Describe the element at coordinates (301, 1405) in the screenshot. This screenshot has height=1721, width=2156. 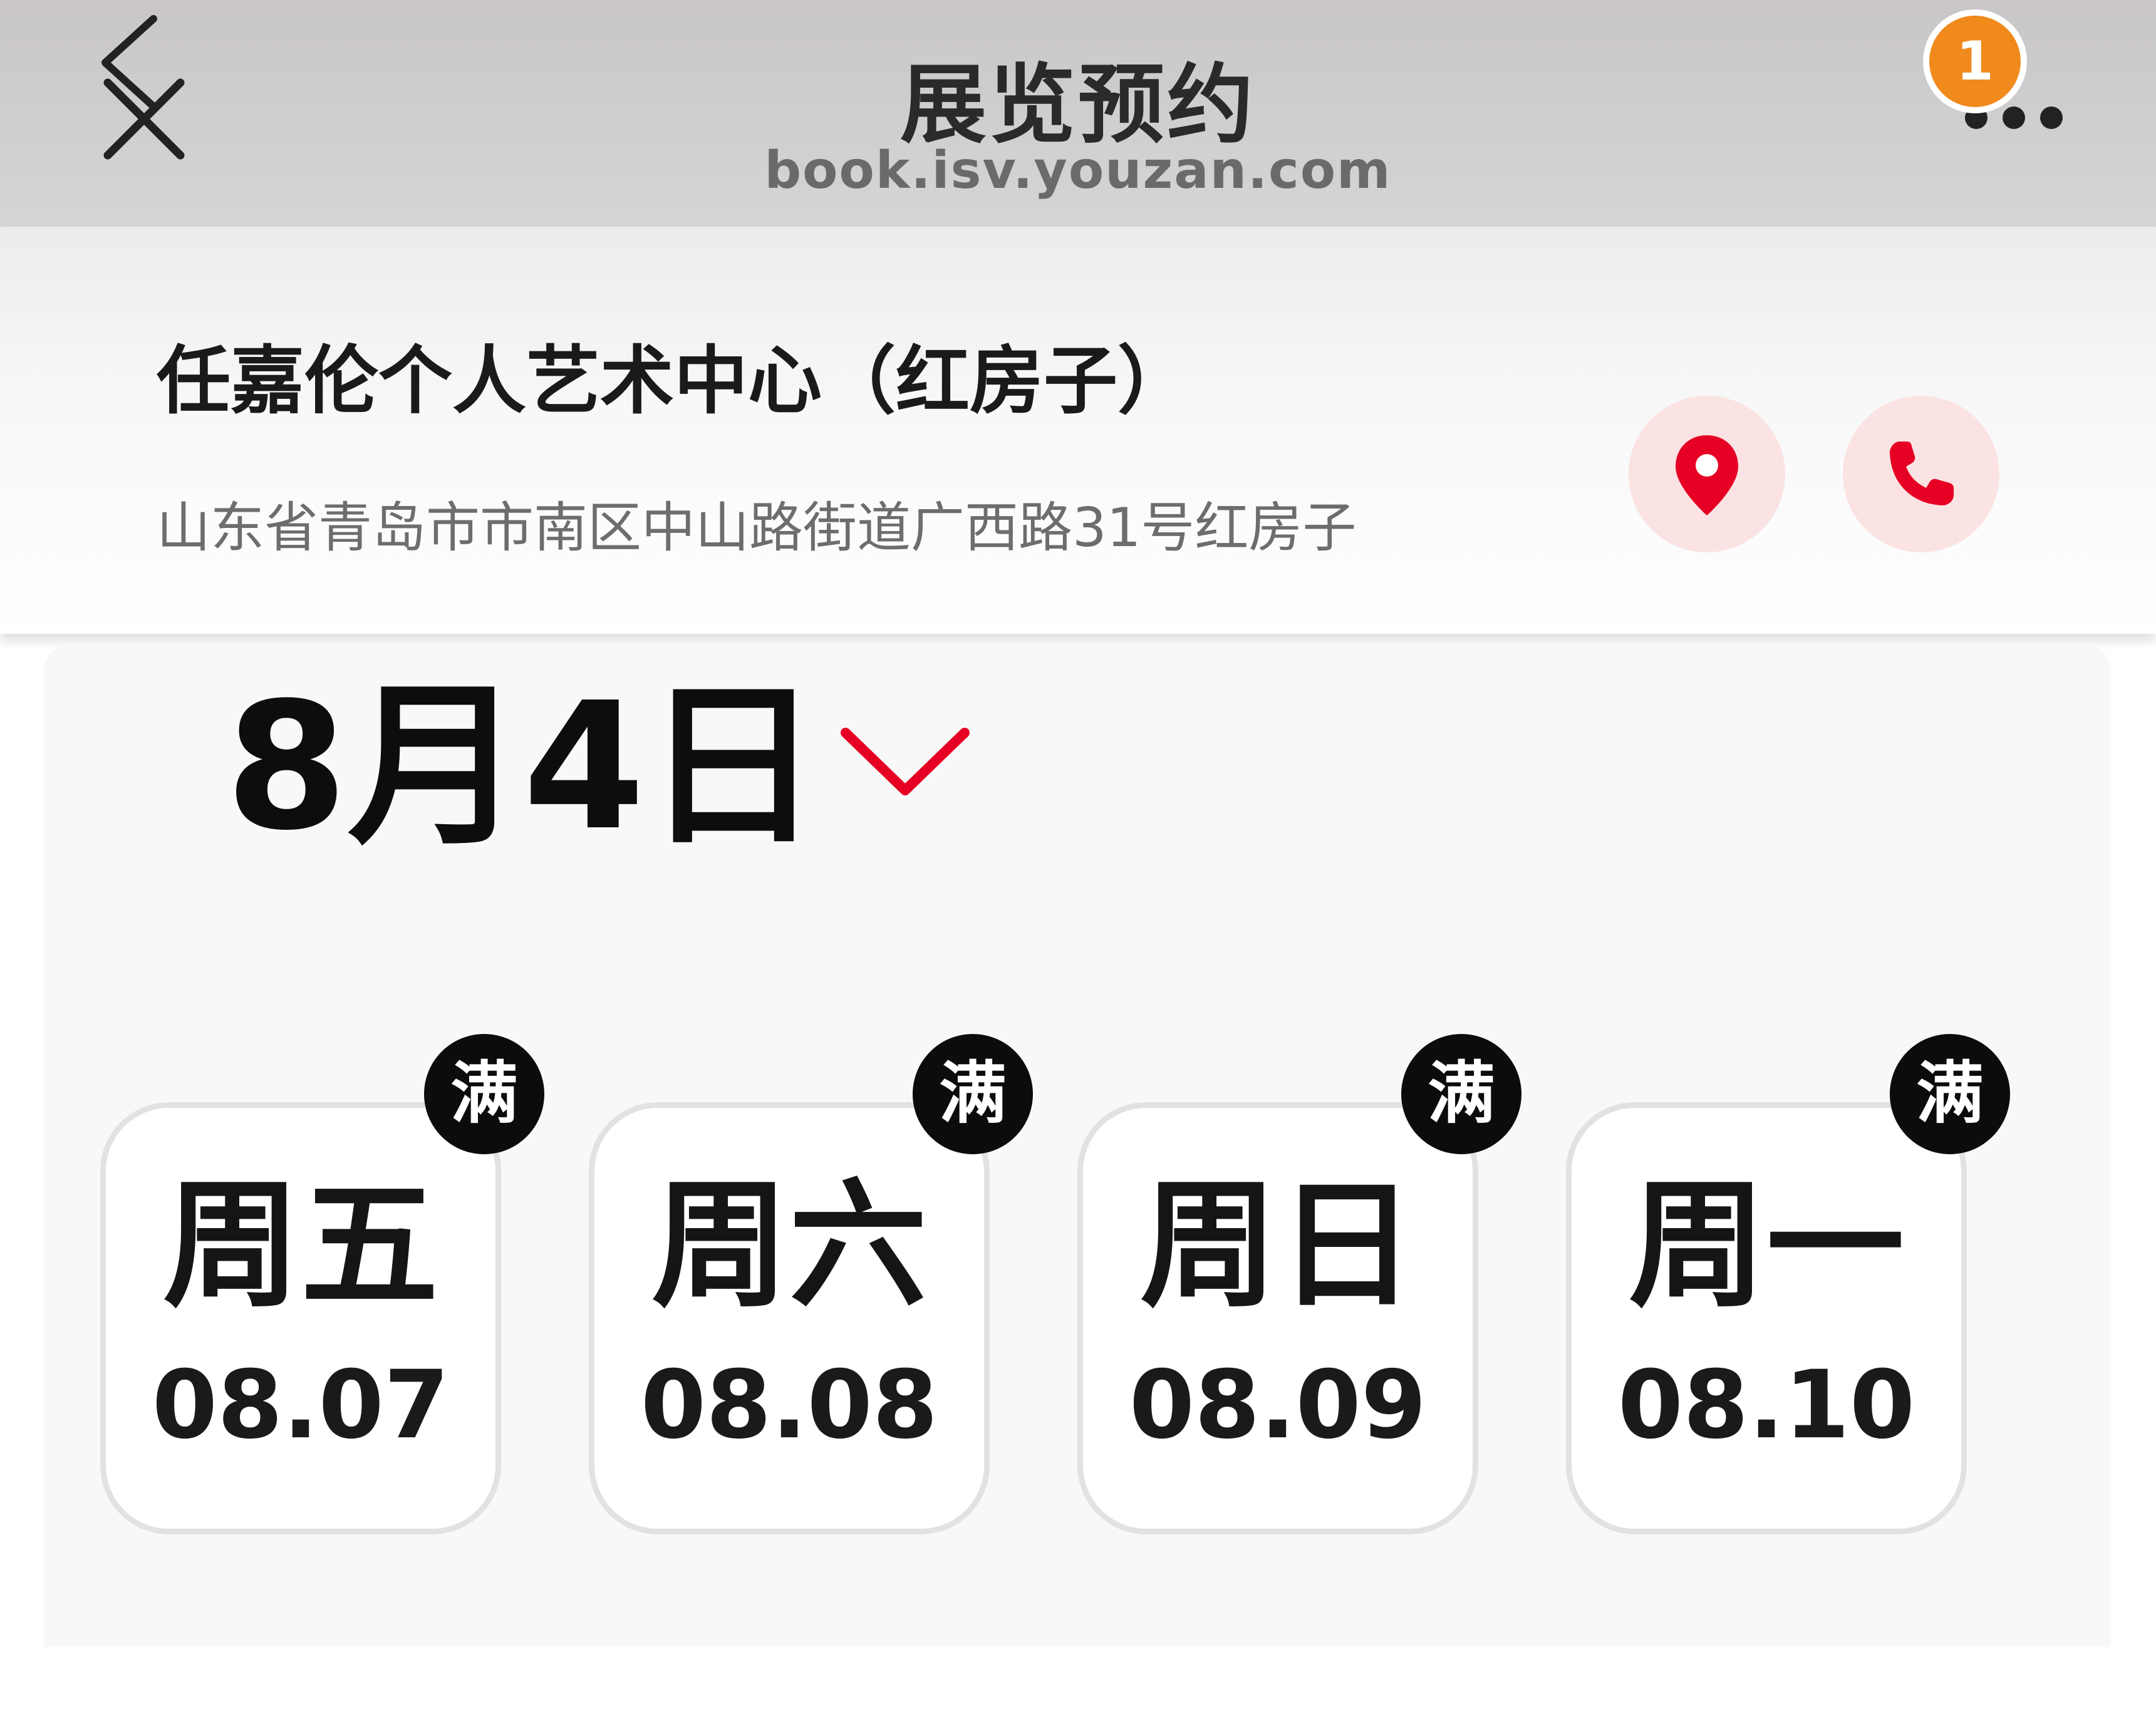
I see `day-date: 08.07` at that location.